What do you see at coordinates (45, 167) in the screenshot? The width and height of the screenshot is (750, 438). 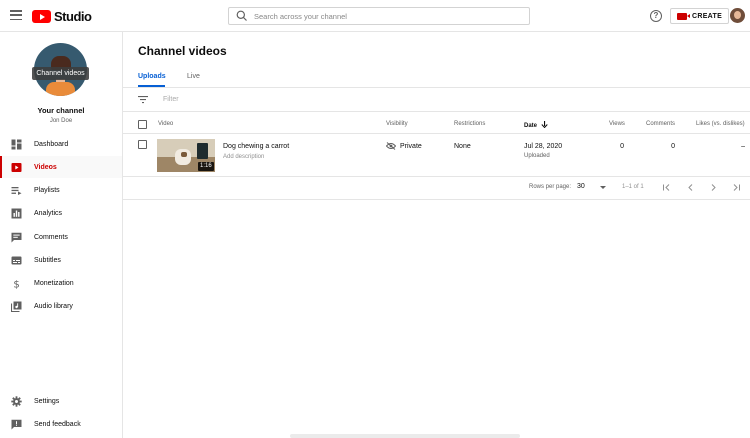 I see `sidebar-item-label: Videos` at bounding box center [45, 167].